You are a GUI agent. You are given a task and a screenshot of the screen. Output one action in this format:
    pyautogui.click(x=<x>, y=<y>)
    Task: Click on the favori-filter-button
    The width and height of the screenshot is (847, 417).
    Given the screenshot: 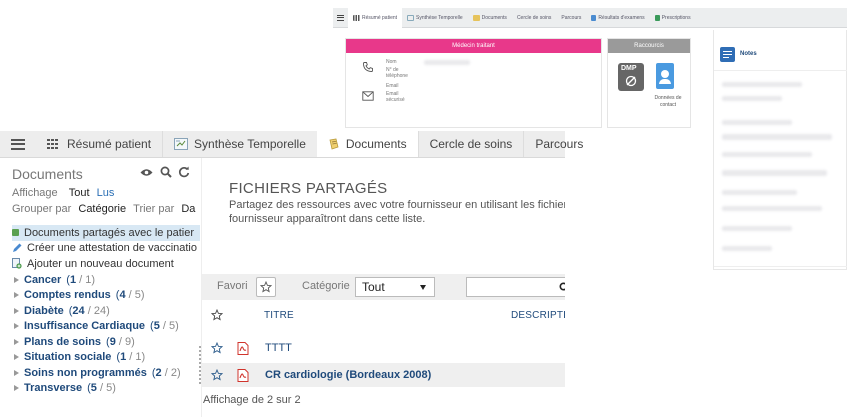 What is the action you would take?
    pyautogui.click(x=266, y=287)
    